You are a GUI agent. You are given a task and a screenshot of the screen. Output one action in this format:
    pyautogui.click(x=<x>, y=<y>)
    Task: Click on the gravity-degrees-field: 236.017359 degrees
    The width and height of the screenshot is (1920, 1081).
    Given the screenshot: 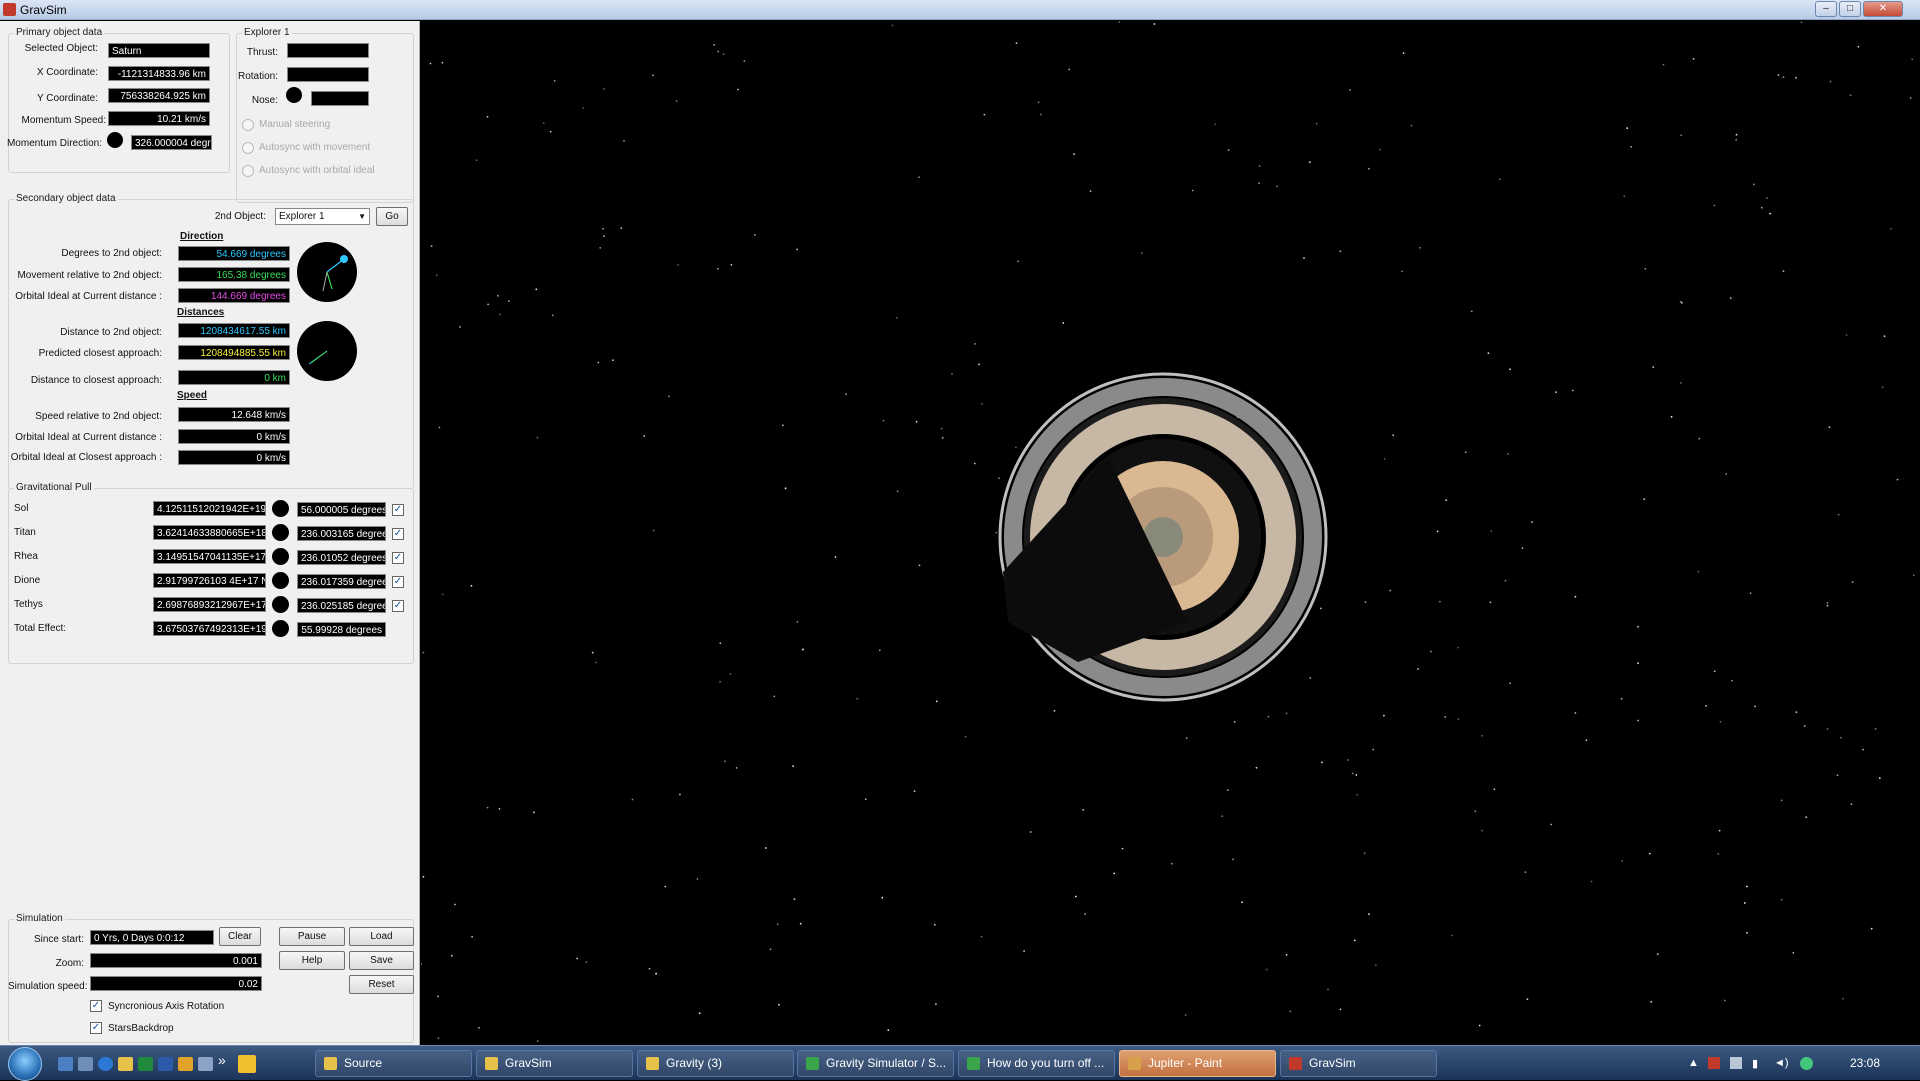 What is the action you would take?
    pyautogui.click(x=341, y=581)
    